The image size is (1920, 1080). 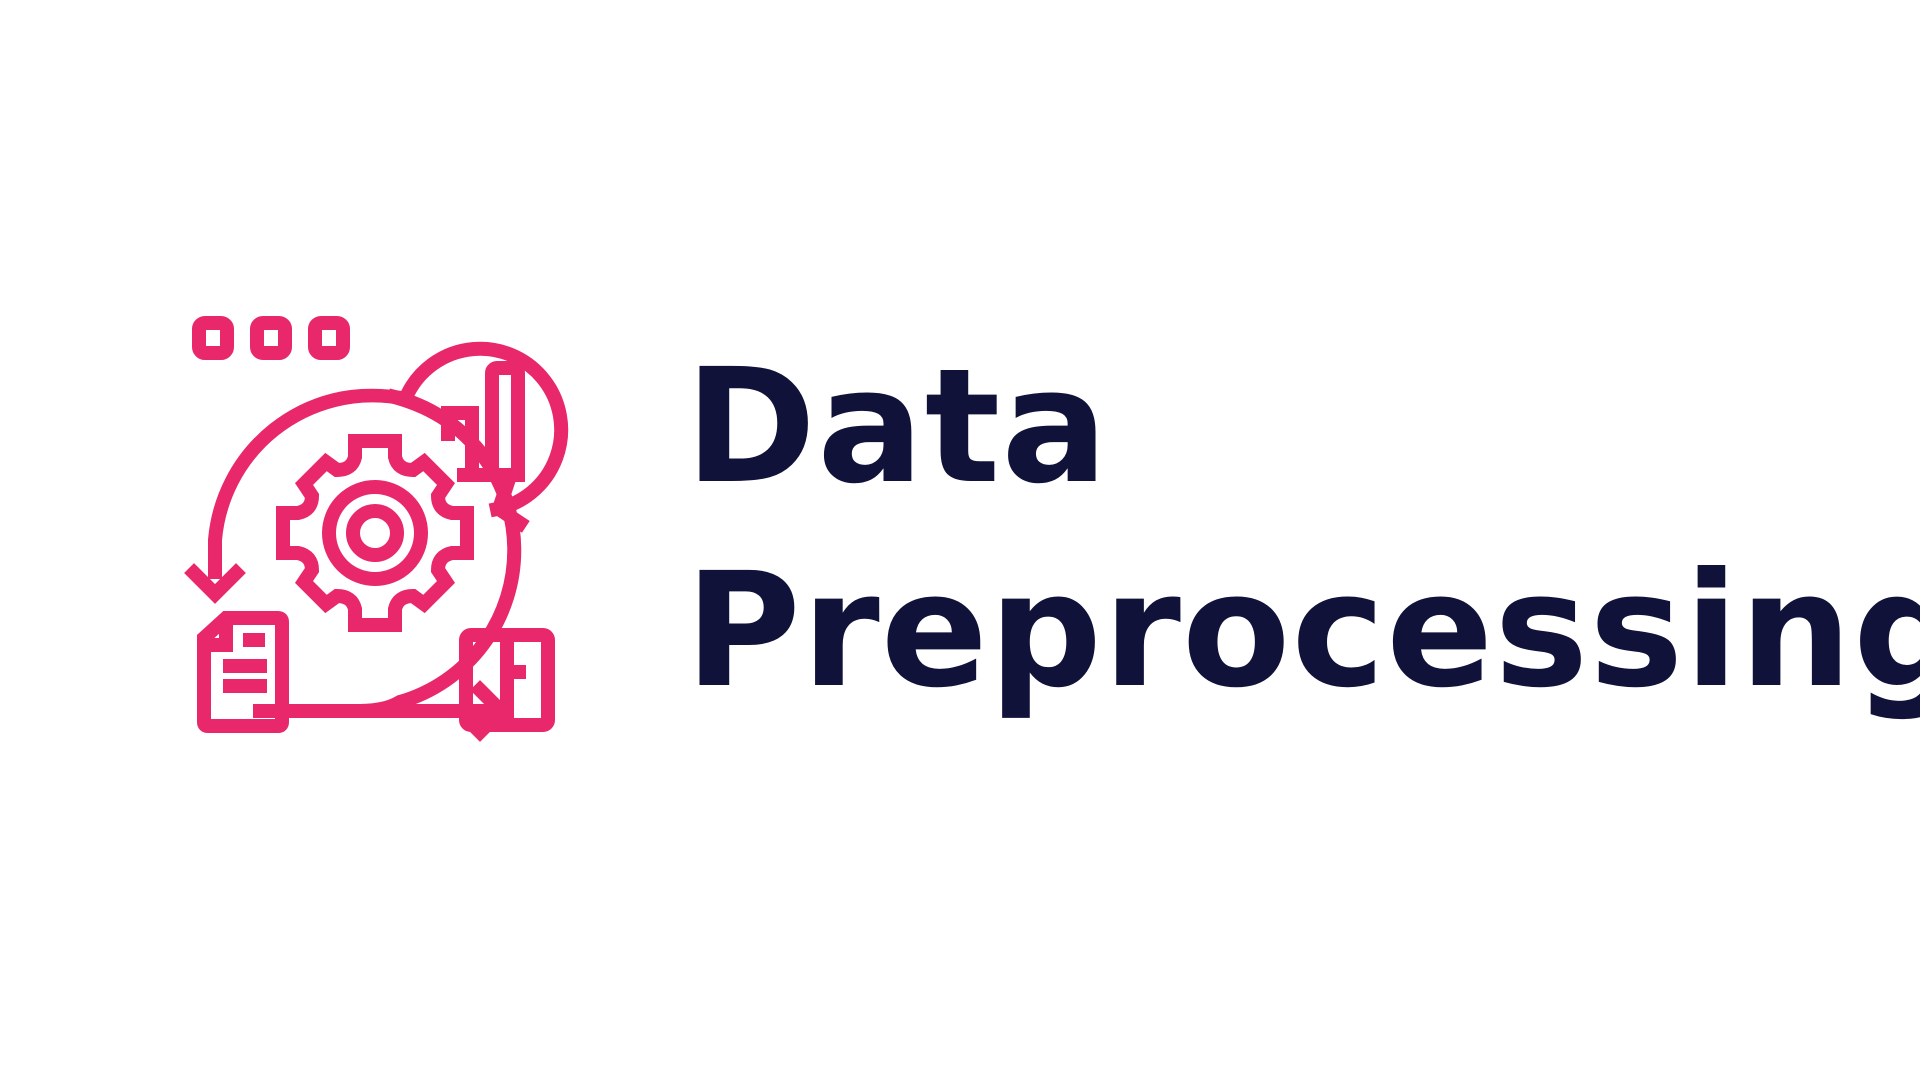 I want to click on top-arrow-arc-icon, so click(x=483, y=429).